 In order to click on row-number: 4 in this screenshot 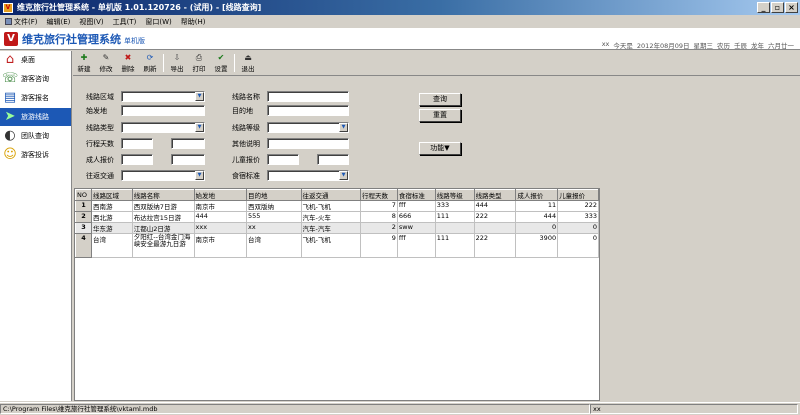, I will do `click(83, 245)`.